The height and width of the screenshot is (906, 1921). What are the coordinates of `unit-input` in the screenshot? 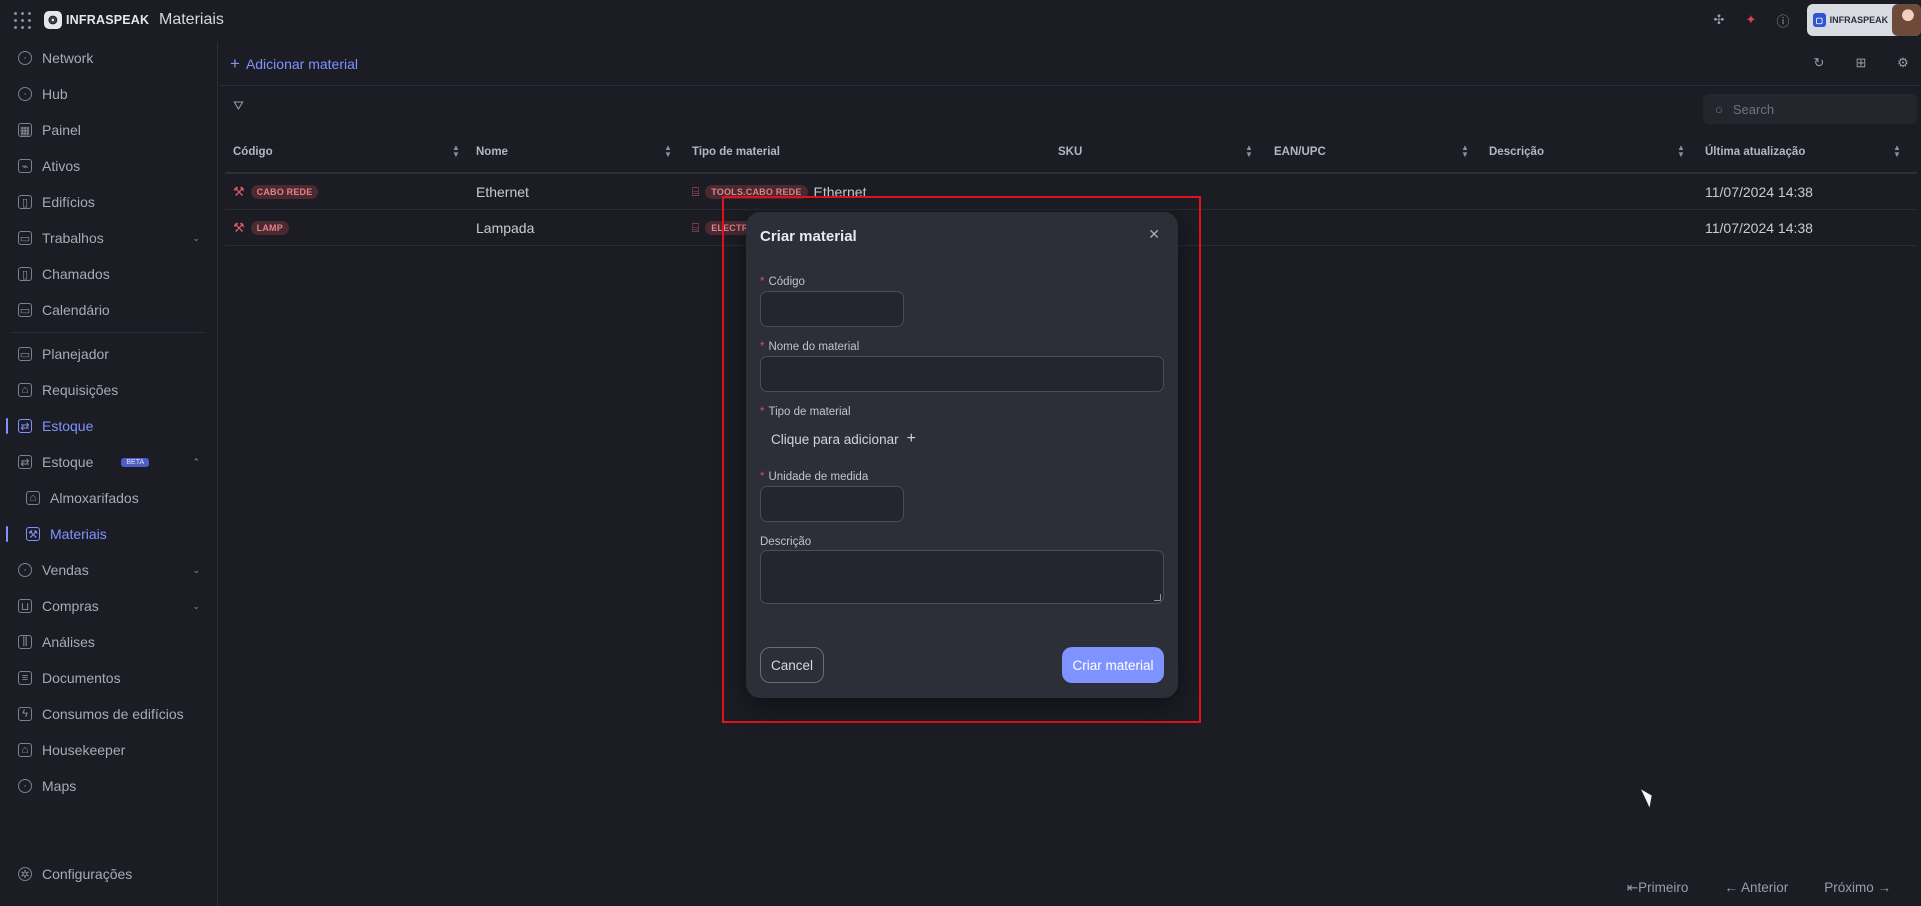 It's located at (832, 504).